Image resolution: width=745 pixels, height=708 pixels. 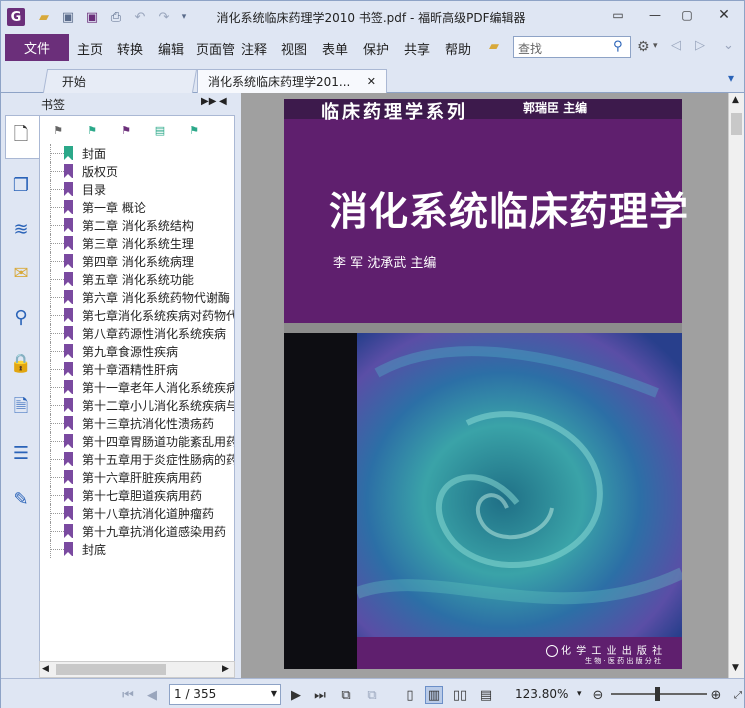 I want to click on tab-close-icon: ✕, so click(x=371, y=81).